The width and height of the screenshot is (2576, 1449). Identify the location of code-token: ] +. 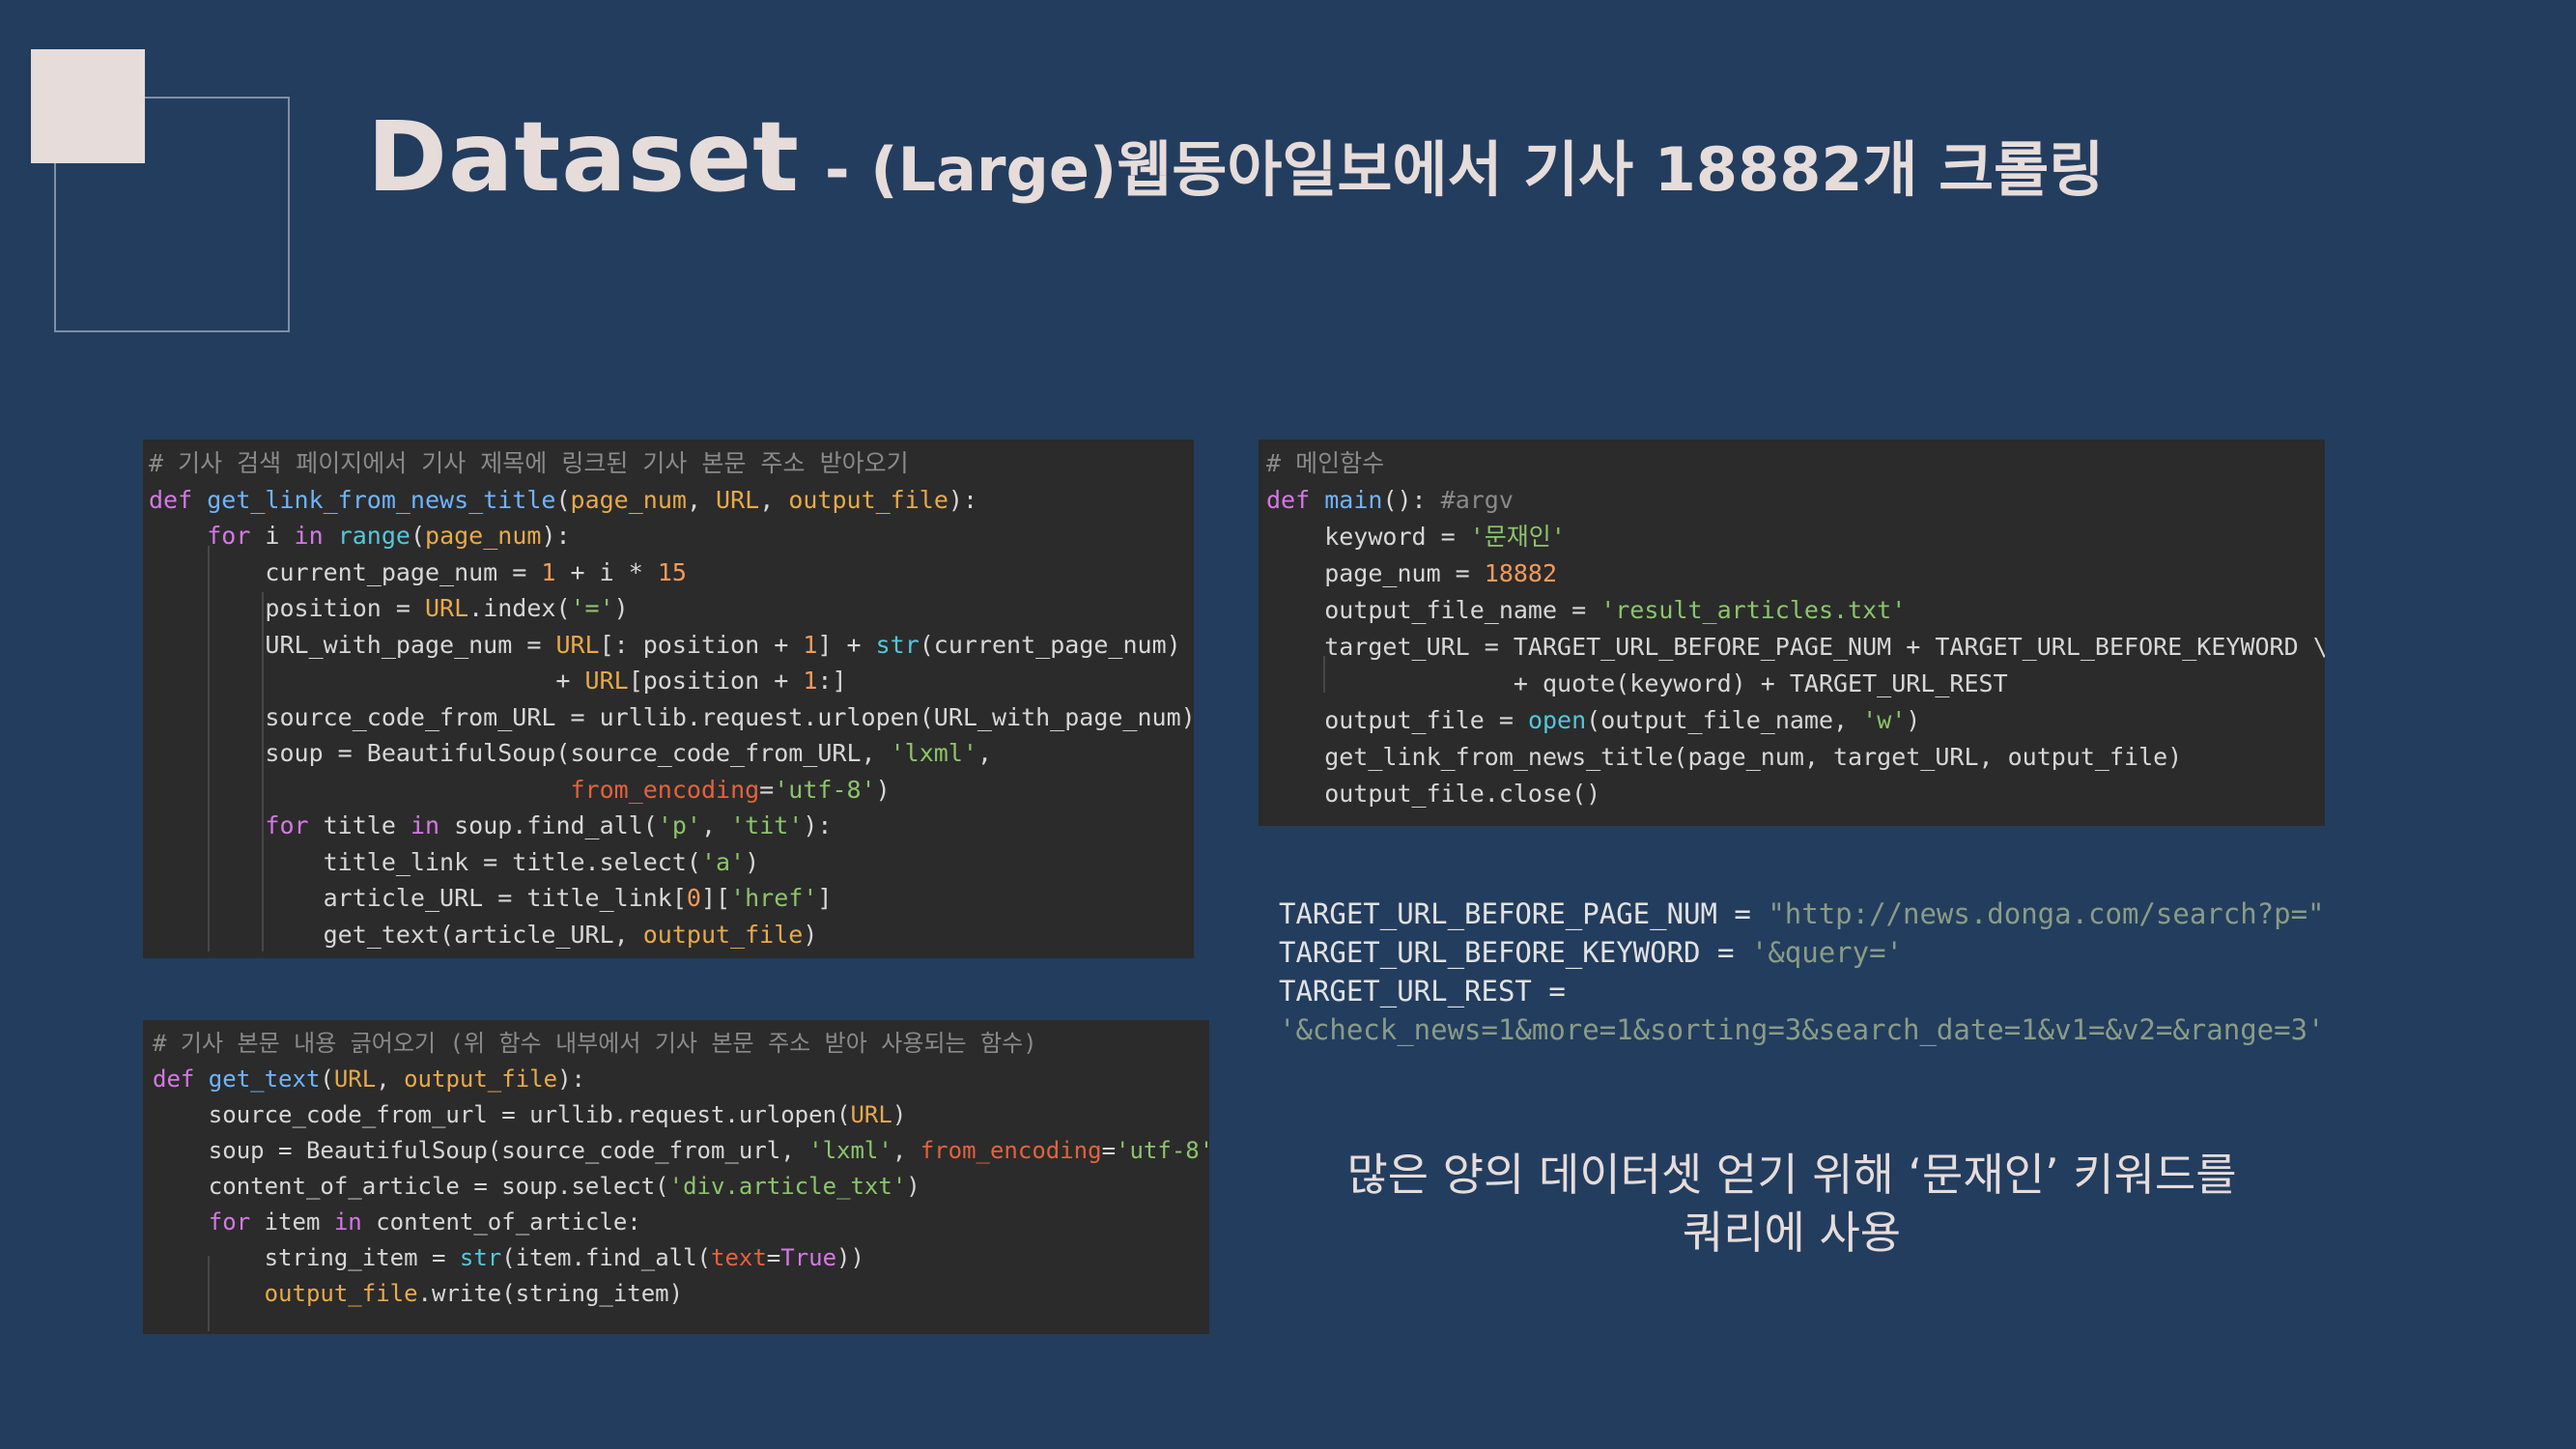
(846, 644).